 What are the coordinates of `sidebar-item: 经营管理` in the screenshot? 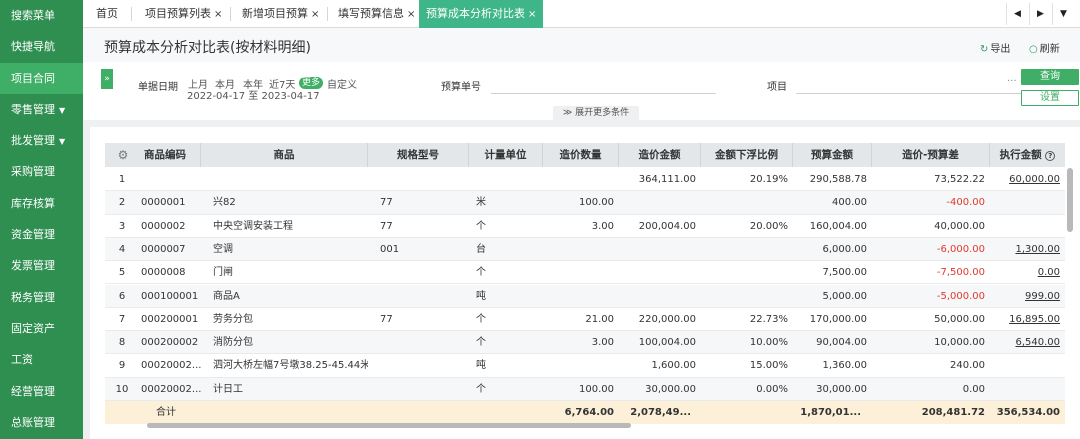 It's located at (41, 391).